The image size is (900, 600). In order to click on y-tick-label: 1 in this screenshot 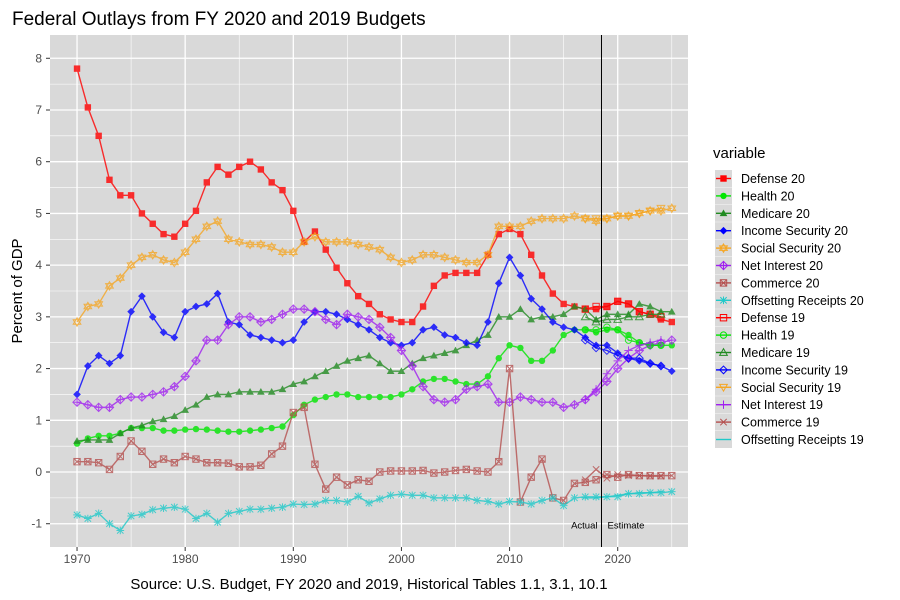, I will do `click(38, 420)`.